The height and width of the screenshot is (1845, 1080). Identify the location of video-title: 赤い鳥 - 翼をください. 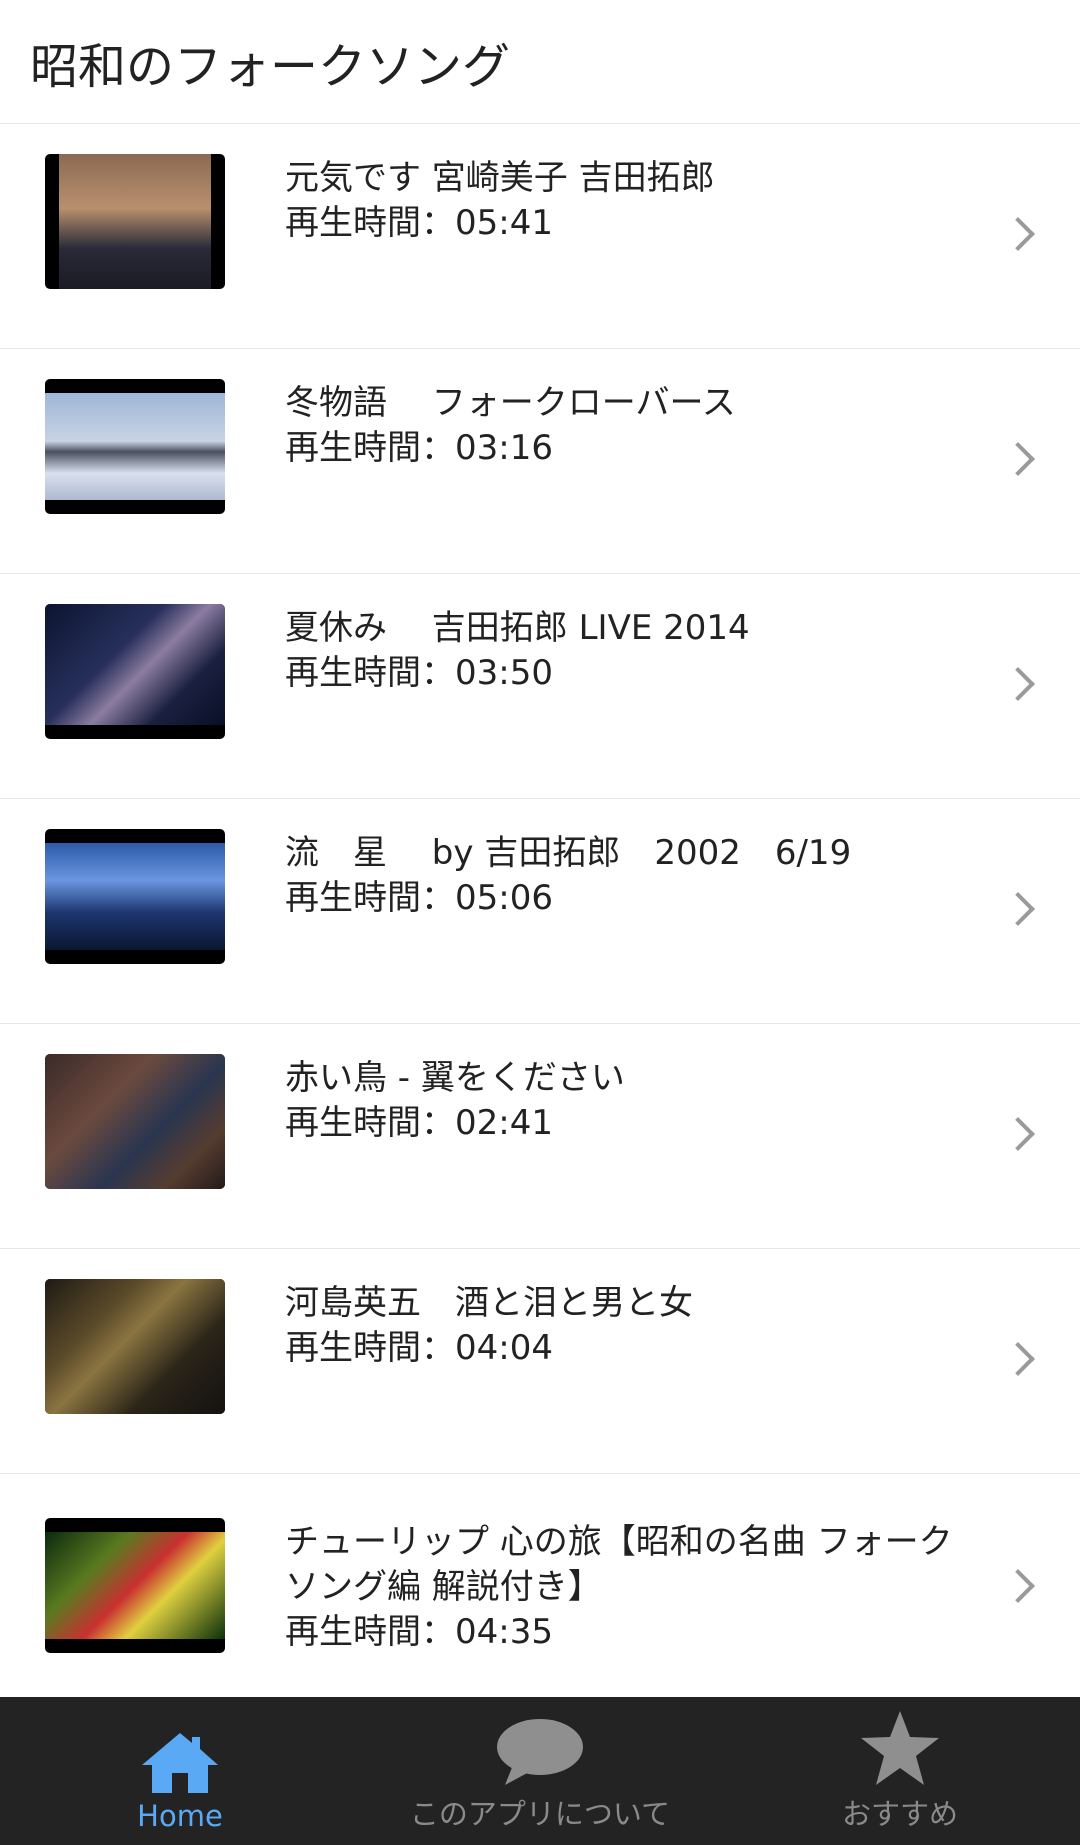
(455, 1078).